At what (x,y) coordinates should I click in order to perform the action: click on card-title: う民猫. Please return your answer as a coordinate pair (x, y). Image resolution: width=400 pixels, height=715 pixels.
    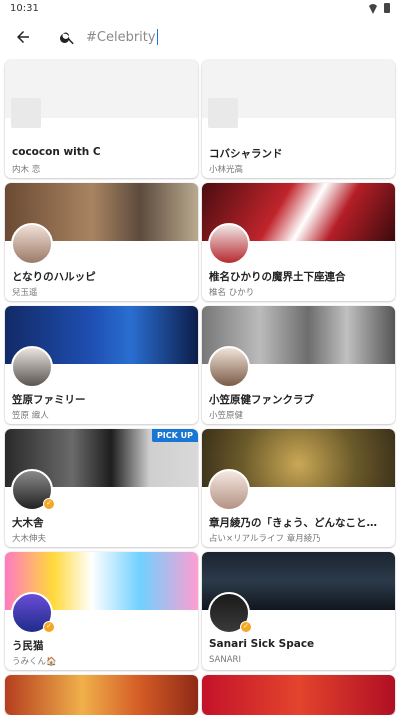
    Looking at the image, I should click on (28, 646).